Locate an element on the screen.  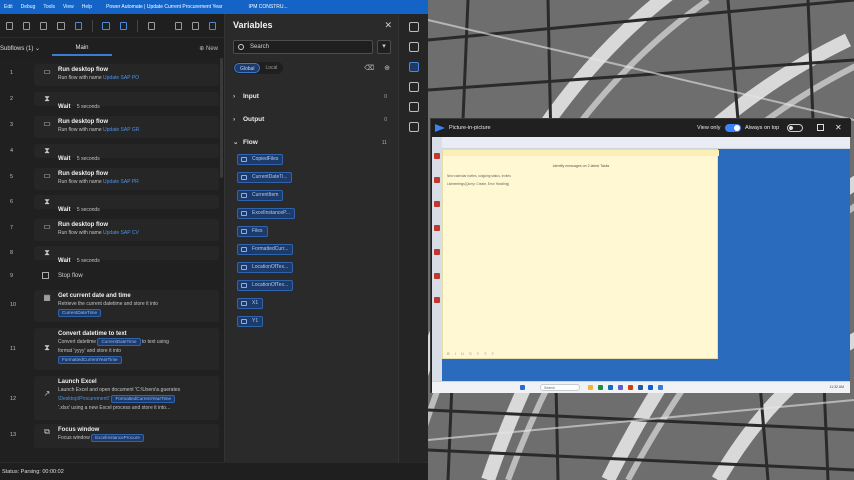
section-count: 11 is located at coordinates (384, 143).